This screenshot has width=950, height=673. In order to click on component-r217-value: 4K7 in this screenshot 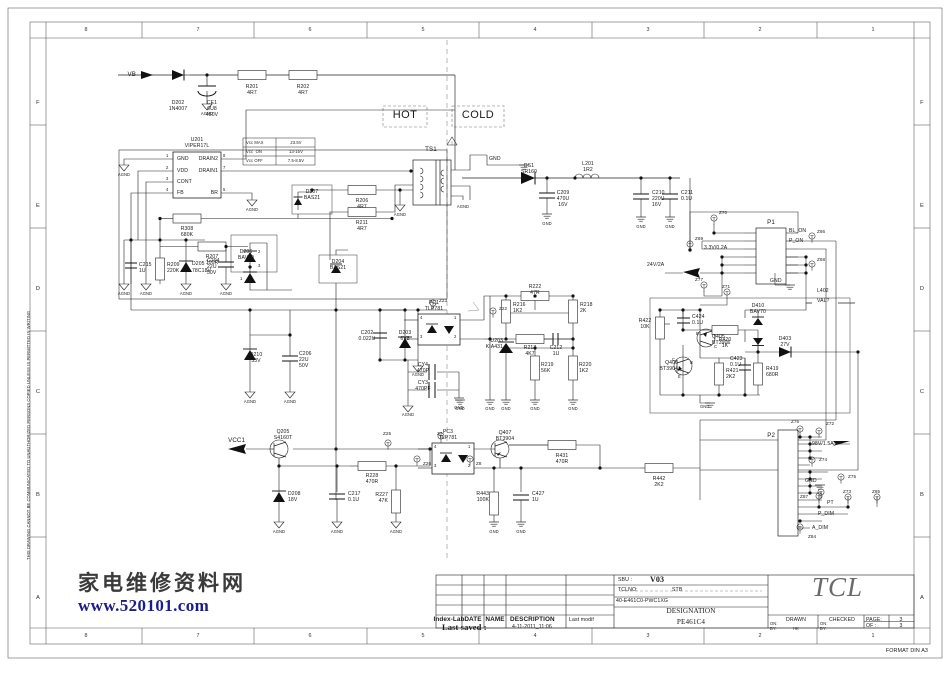, I will do `click(530, 354)`.